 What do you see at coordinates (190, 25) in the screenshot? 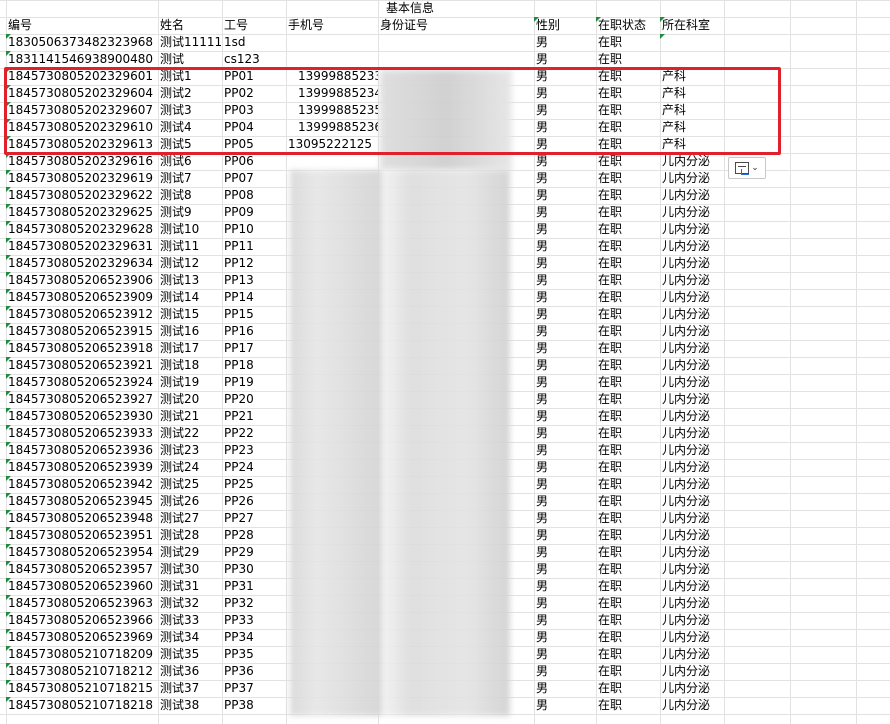
I see `column-header-name: 姓名` at bounding box center [190, 25].